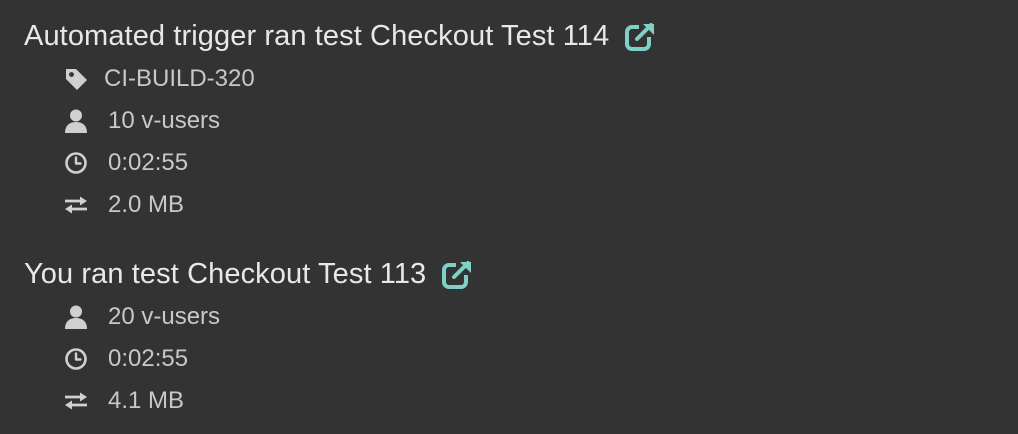 The height and width of the screenshot is (434, 1018). I want to click on entry-title-text: You ran test Checkout Test 113, so click(225, 273).